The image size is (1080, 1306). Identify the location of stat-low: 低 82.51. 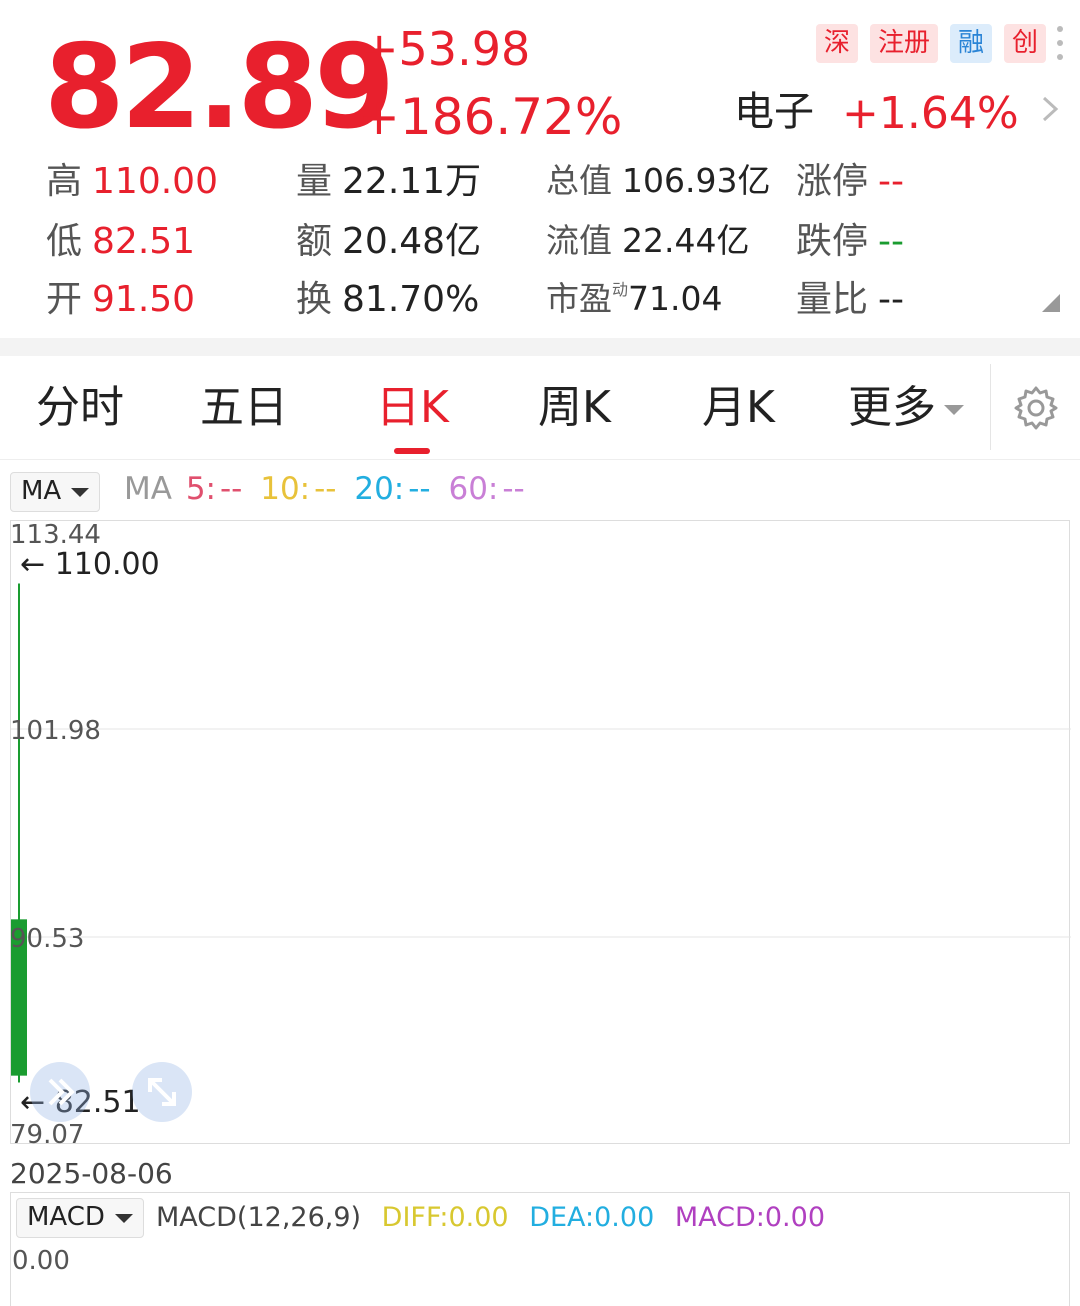
(121, 241).